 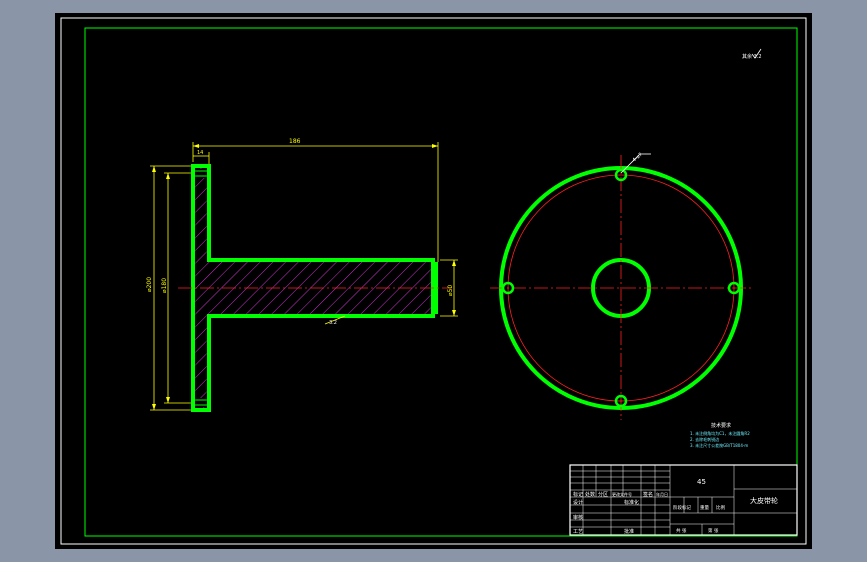 What do you see at coordinates (590, 494) in the screenshot?
I see `tb-hdr-count: 处数` at bounding box center [590, 494].